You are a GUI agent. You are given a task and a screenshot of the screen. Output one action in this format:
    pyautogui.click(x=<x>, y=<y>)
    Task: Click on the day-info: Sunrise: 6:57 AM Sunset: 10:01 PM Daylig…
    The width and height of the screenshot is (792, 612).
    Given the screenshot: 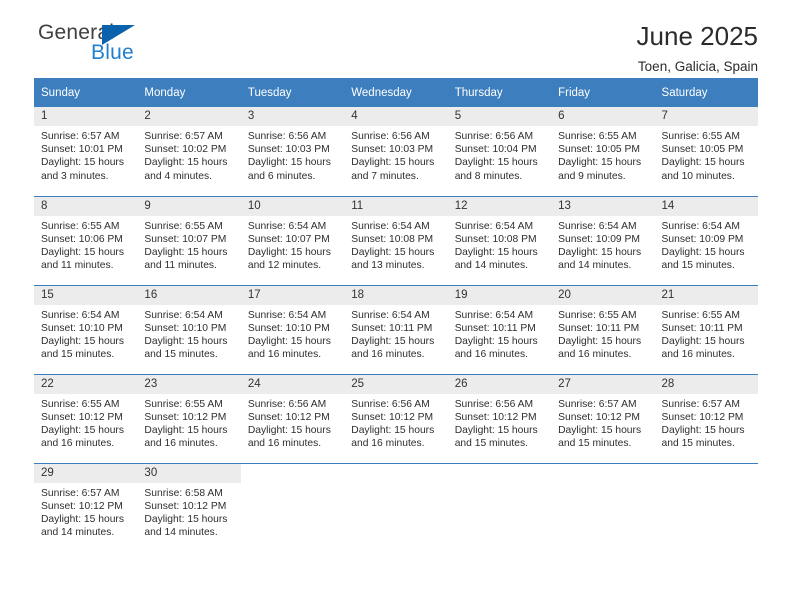 What is the action you would take?
    pyautogui.click(x=85, y=154)
    